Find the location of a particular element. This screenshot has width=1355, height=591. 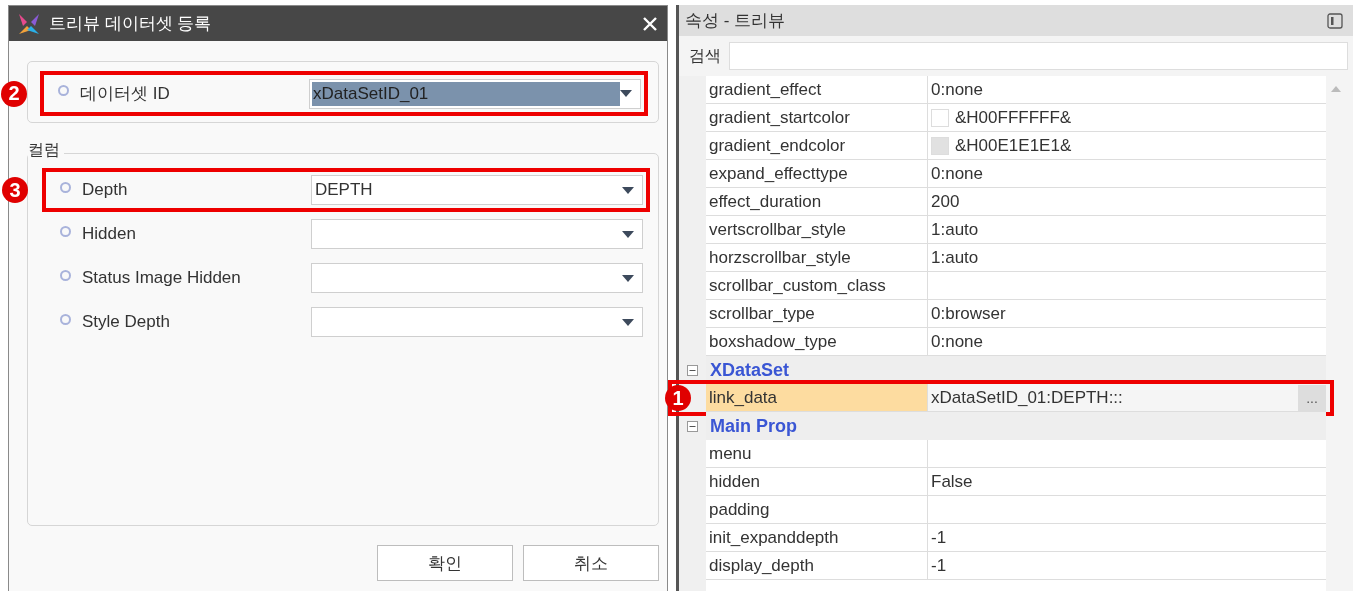

property-name: display_depth is located at coordinates (817, 566).